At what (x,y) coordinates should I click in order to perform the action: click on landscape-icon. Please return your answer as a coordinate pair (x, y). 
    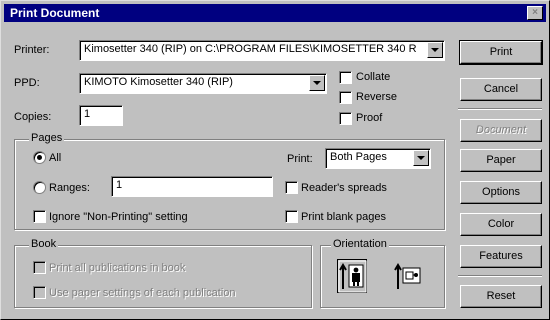
    Looking at the image, I should click on (407, 276).